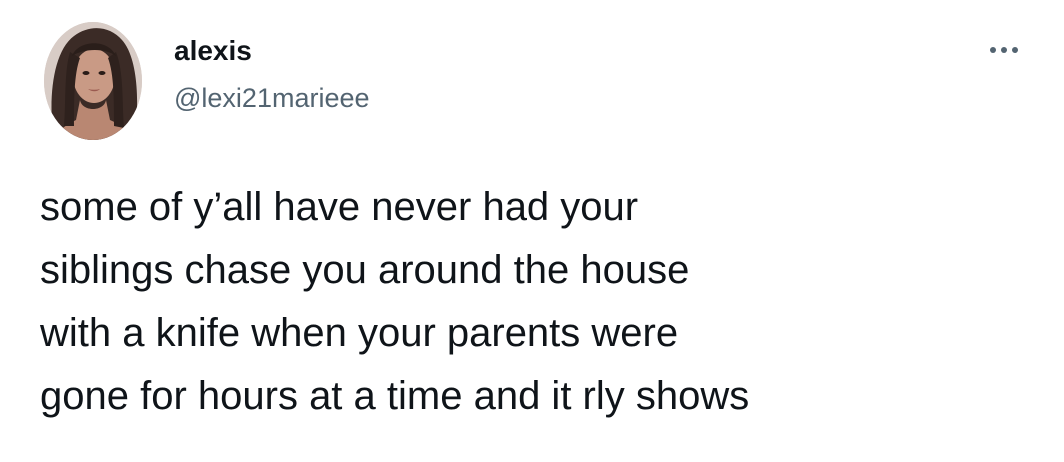  Describe the element at coordinates (359, 333) in the screenshot. I see `tweet-text-line: with a knife when your parents were` at that location.